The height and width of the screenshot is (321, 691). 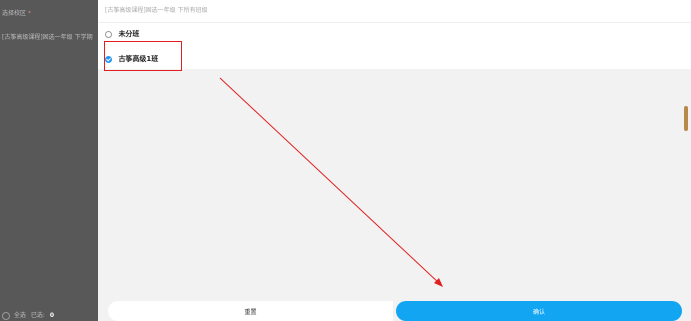 I want to click on campus-field-value: [古筝高级课程]固选一年级 下学期, so click(x=47, y=37).